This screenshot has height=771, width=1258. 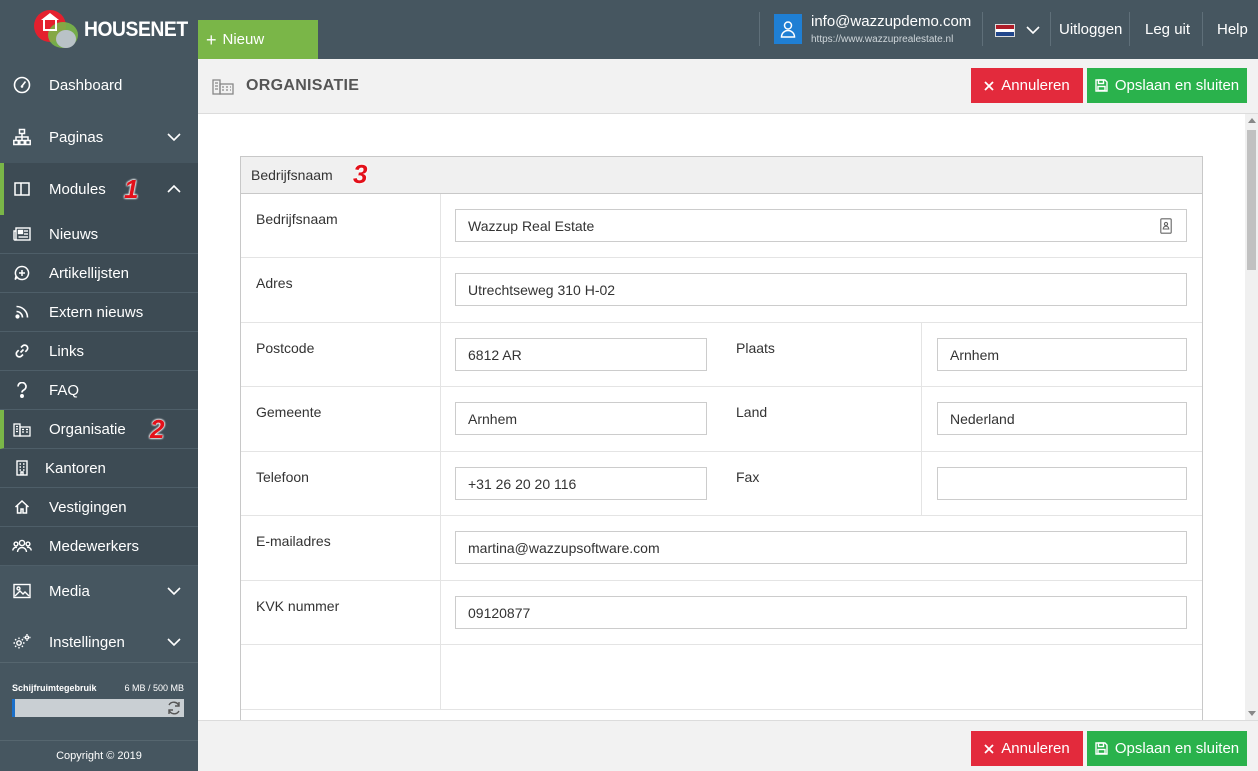 What do you see at coordinates (87, 429) in the screenshot?
I see `sidebar-item-label: Organisatie` at bounding box center [87, 429].